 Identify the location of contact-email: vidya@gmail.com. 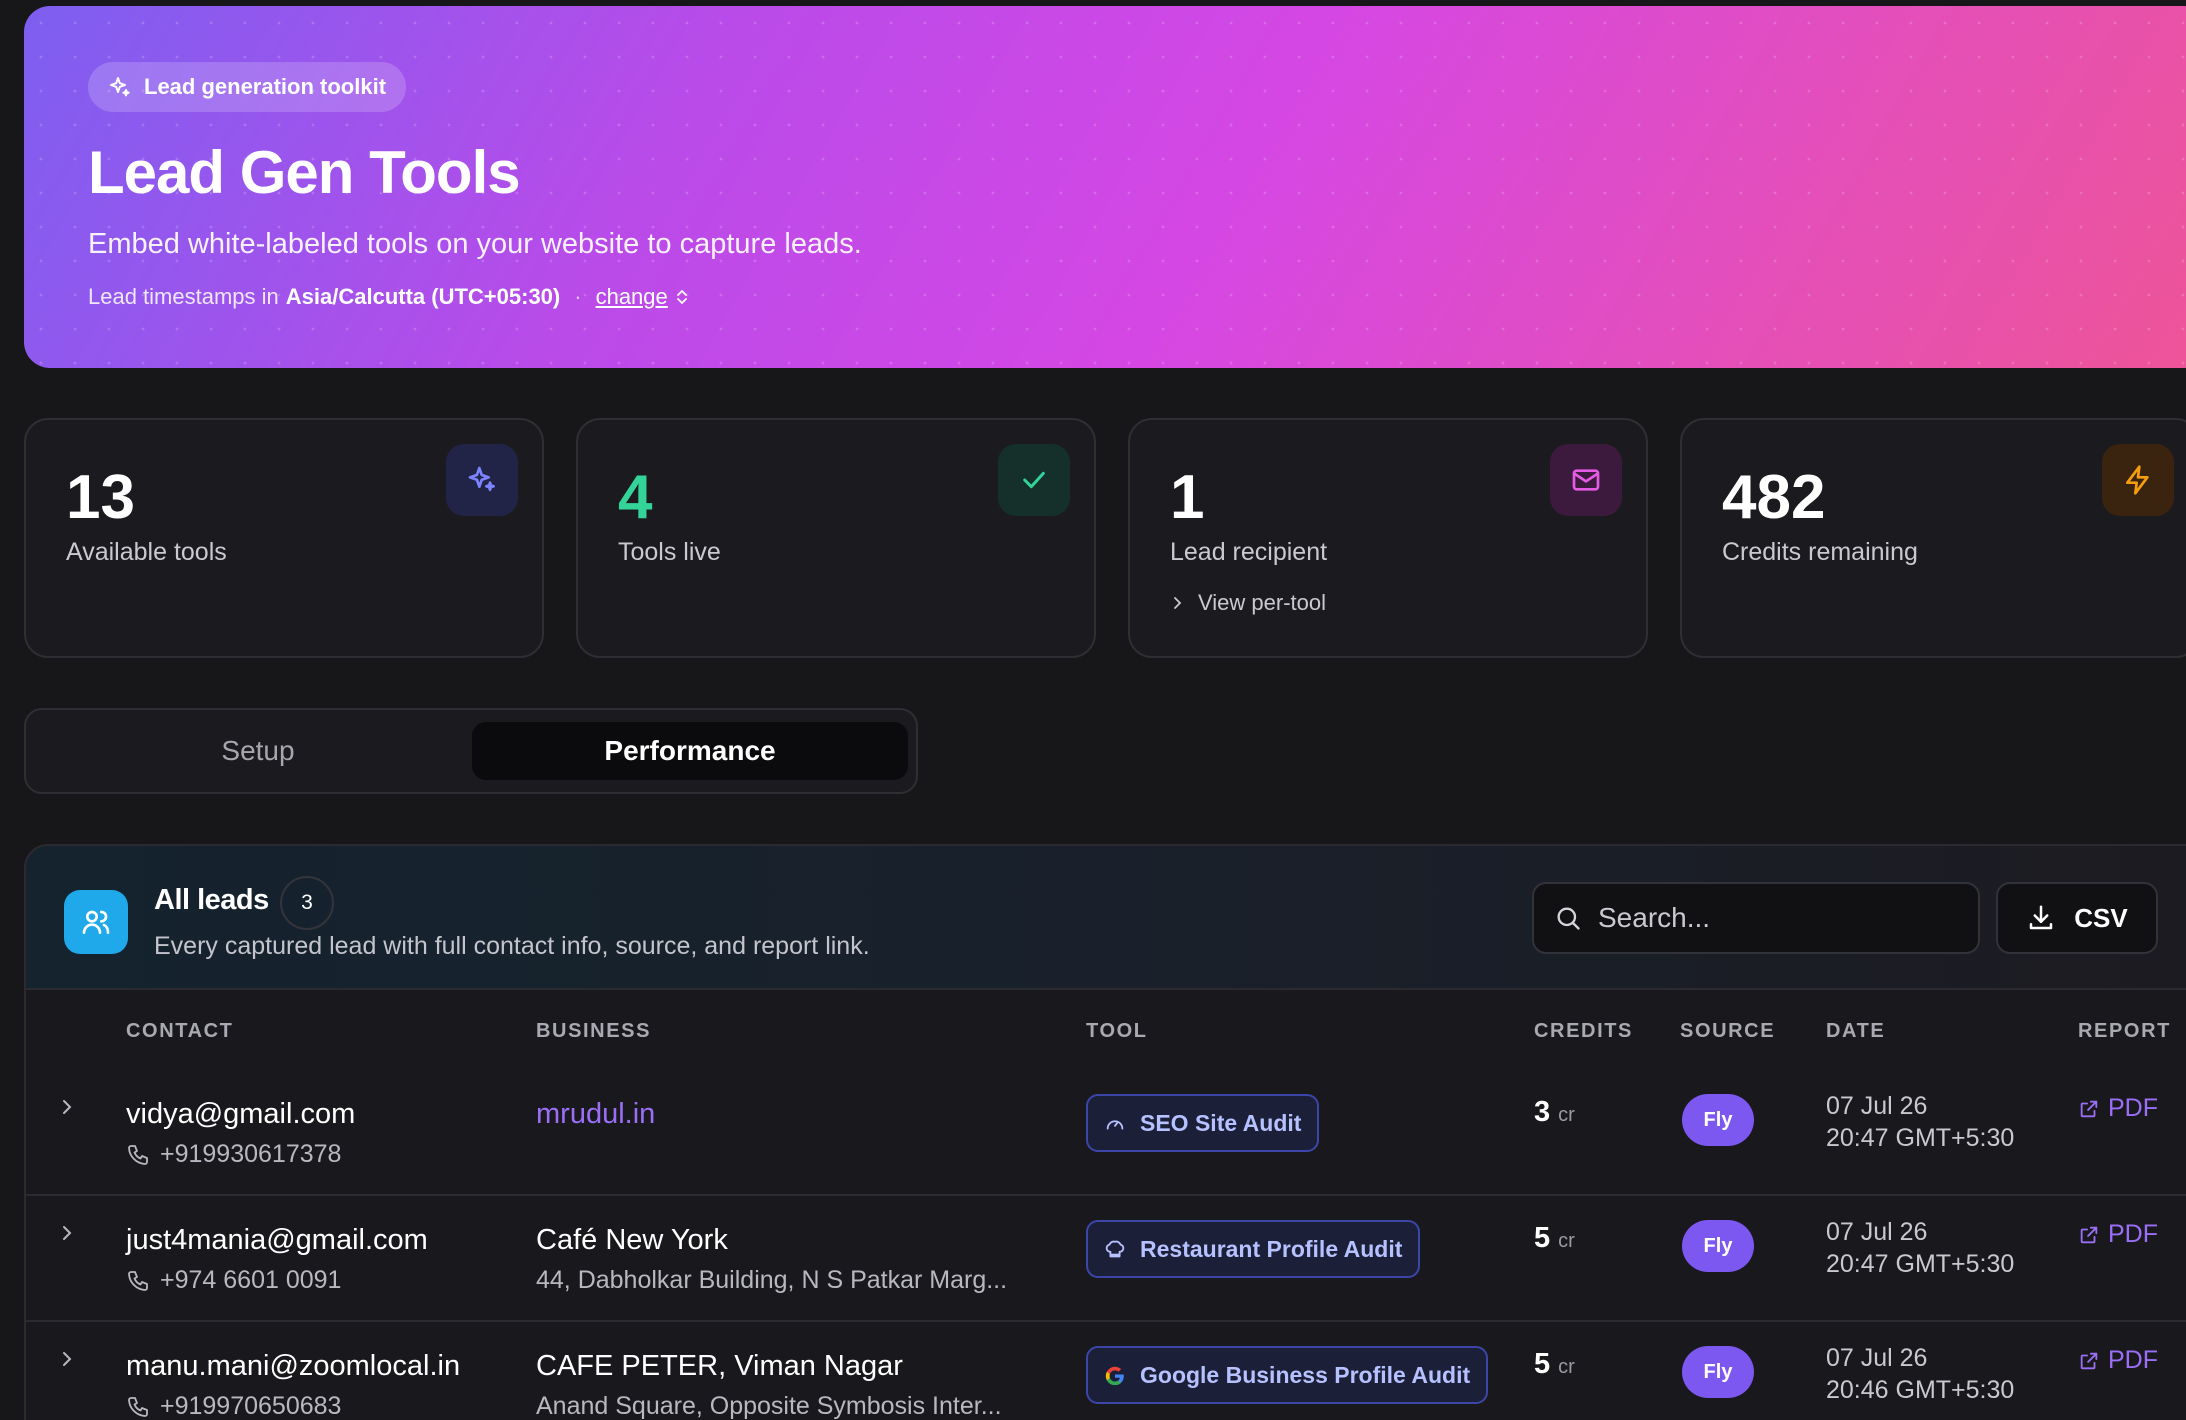
(241, 1114).